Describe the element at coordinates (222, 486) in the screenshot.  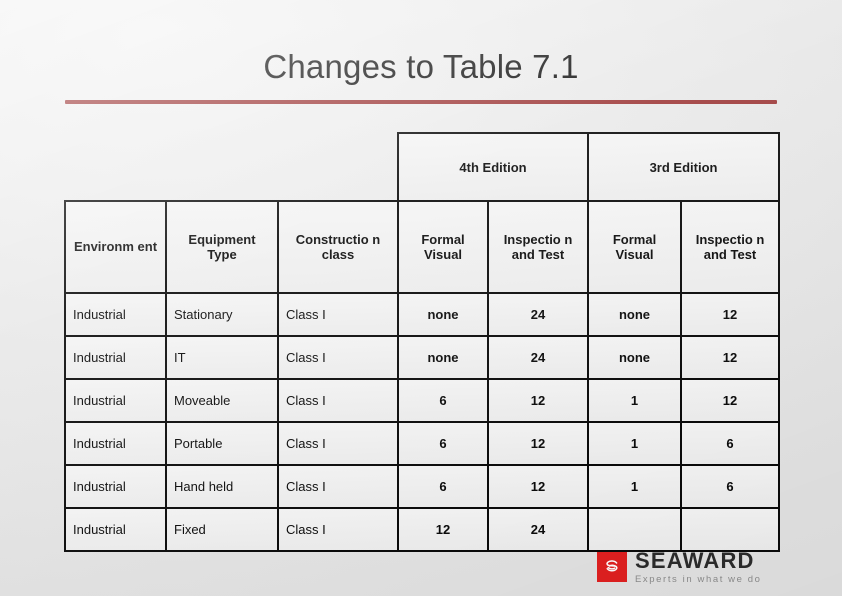
I see `cell-equipment-type: Hand held` at that location.